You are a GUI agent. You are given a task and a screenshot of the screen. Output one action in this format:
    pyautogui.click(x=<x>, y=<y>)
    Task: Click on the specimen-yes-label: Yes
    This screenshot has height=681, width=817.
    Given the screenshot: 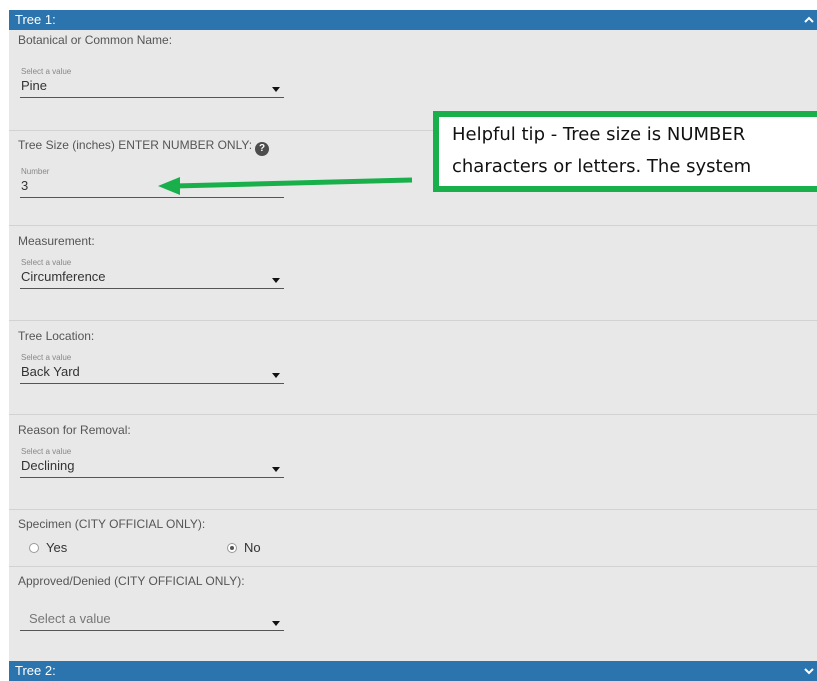 What is the action you would take?
    pyautogui.click(x=57, y=547)
    